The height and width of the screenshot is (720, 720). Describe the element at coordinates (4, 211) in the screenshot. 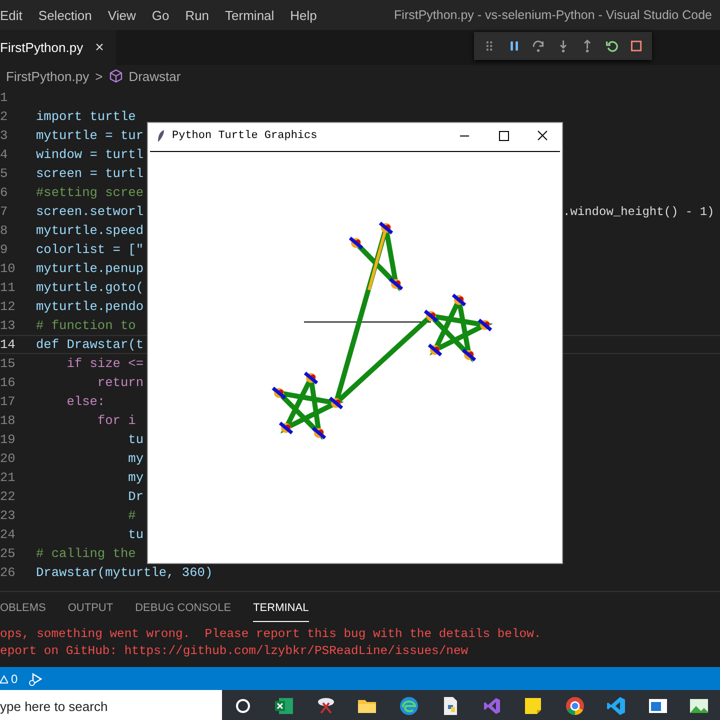

I see `line-number: 7` at that location.